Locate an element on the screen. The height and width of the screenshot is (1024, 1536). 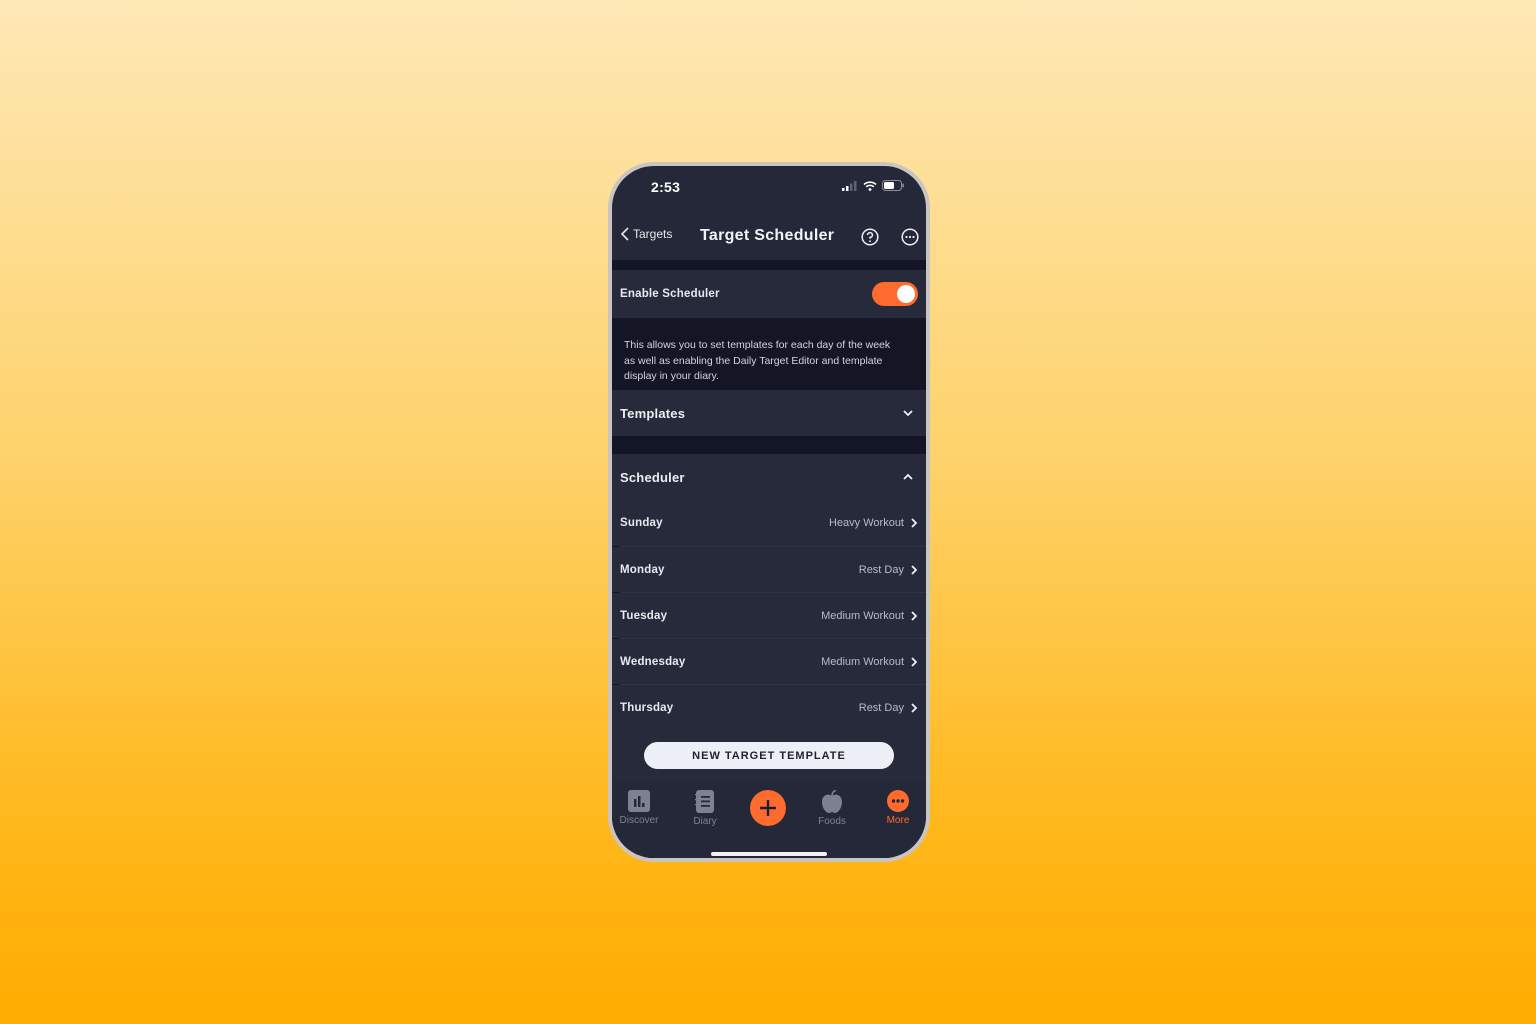
day-row-tuesday: Tuesday Medium Workout is located at coordinates (769, 615).